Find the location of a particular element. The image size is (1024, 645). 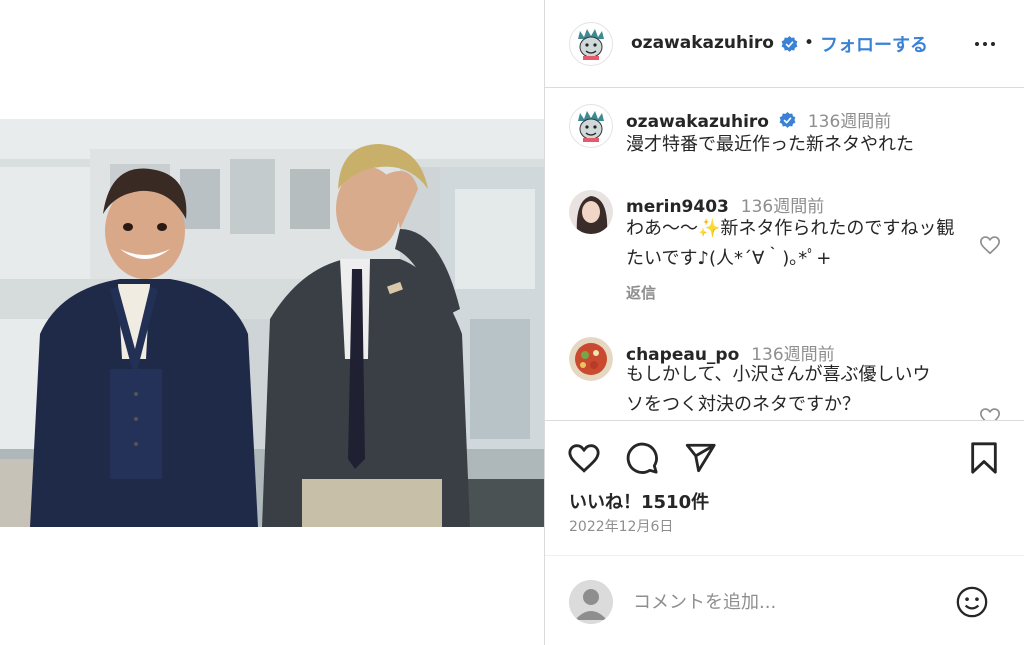

post-date: 2022年12月6日 is located at coordinates (621, 527).